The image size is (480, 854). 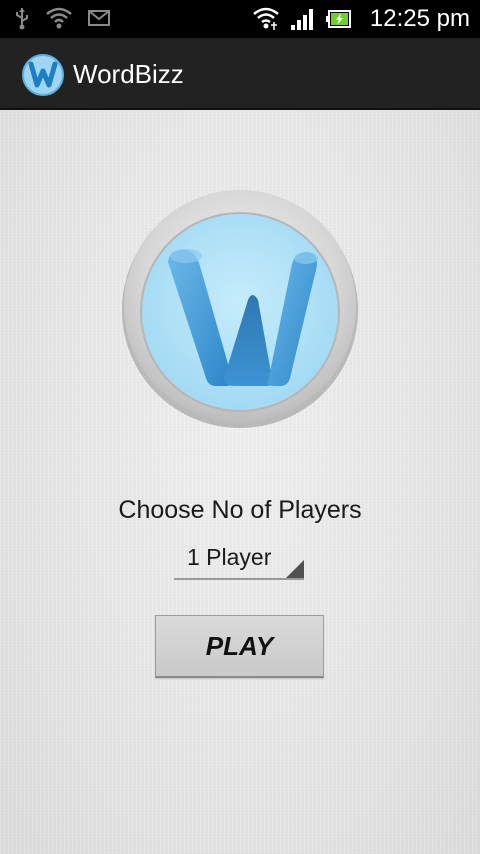 What do you see at coordinates (361, 19) in the screenshot?
I see `system-icons: 12:25 pm` at bounding box center [361, 19].